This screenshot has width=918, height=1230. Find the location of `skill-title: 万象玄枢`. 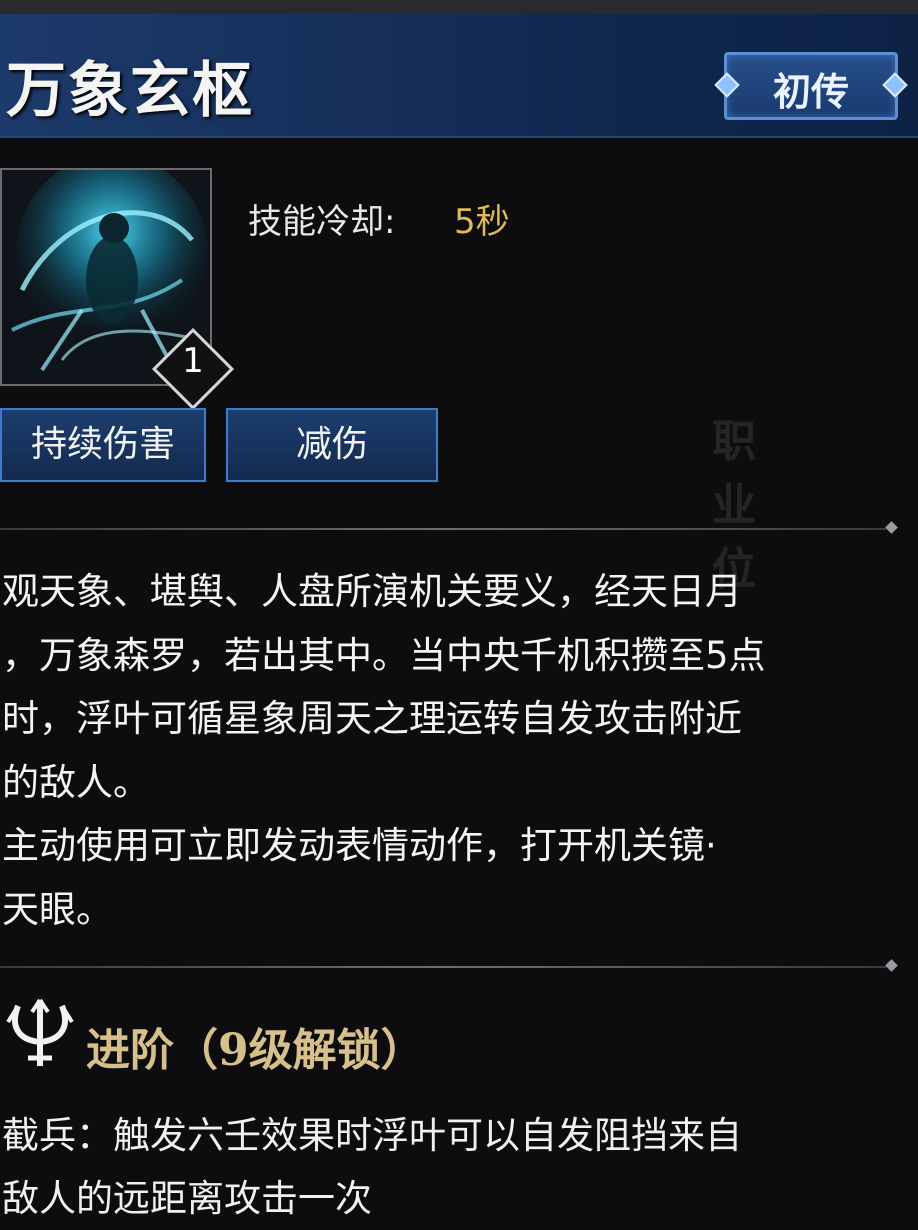

skill-title: 万象玄枢 is located at coordinates (130, 91).